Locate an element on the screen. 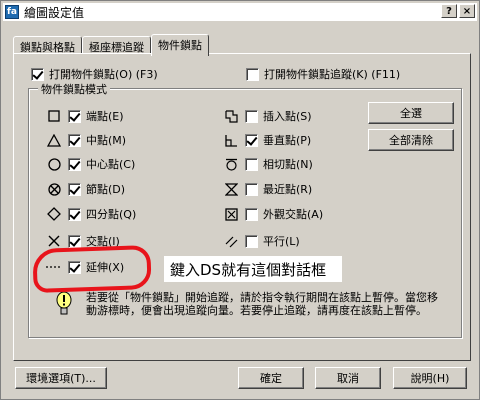 This screenshot has height=400, width=480. select-all-button: 全選 is located at coordinates (411, 113).